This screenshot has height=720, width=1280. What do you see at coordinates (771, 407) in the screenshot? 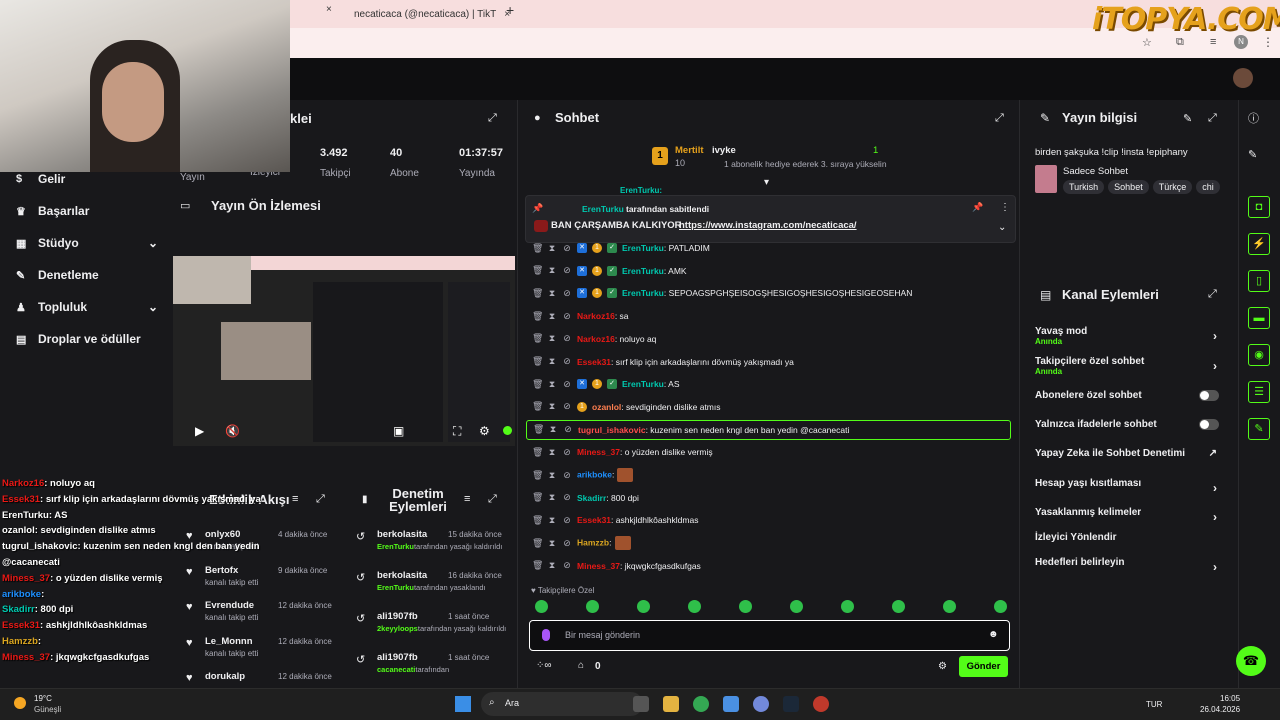
I see `chat-message: 🗑 ⧗ ⊘ 1 ozanlol: sevdiginden dislike atmıs` at bounding box center [771, 407].